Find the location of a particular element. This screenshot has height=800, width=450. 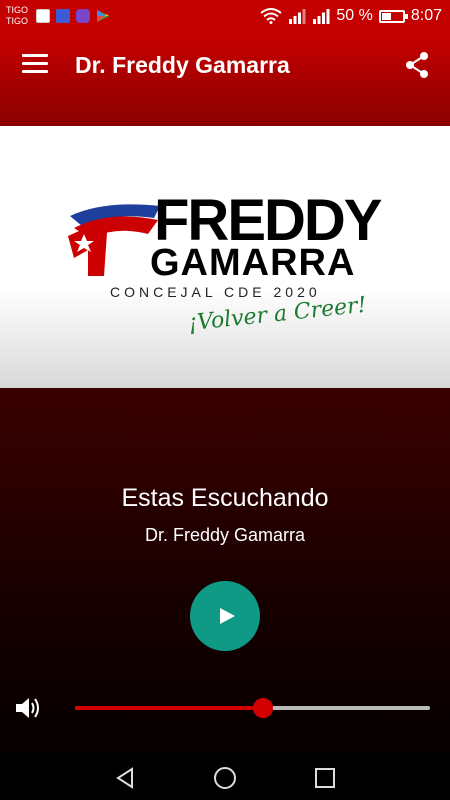

volume-slider is located at coordinates (252, 708).